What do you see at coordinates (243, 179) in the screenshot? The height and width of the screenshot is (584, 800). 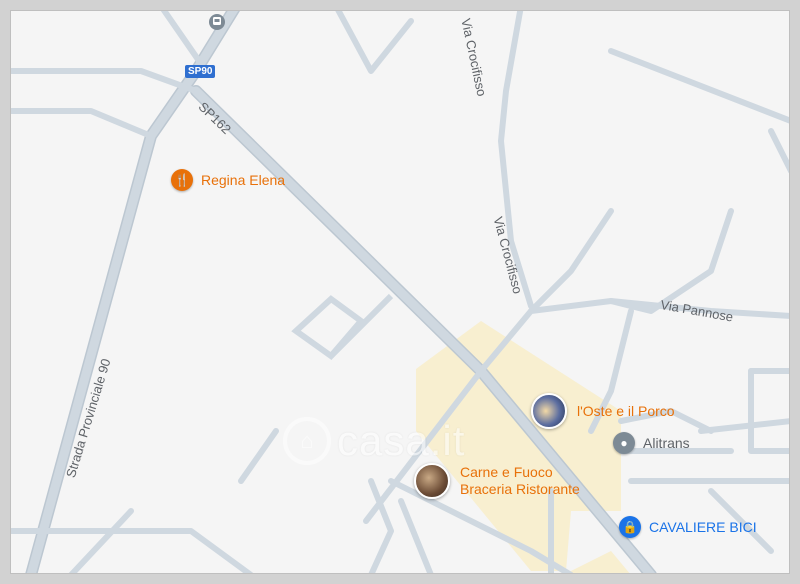 I see `poi-regina-elena-label: Regina Elena` at bounding box center [243, 179].